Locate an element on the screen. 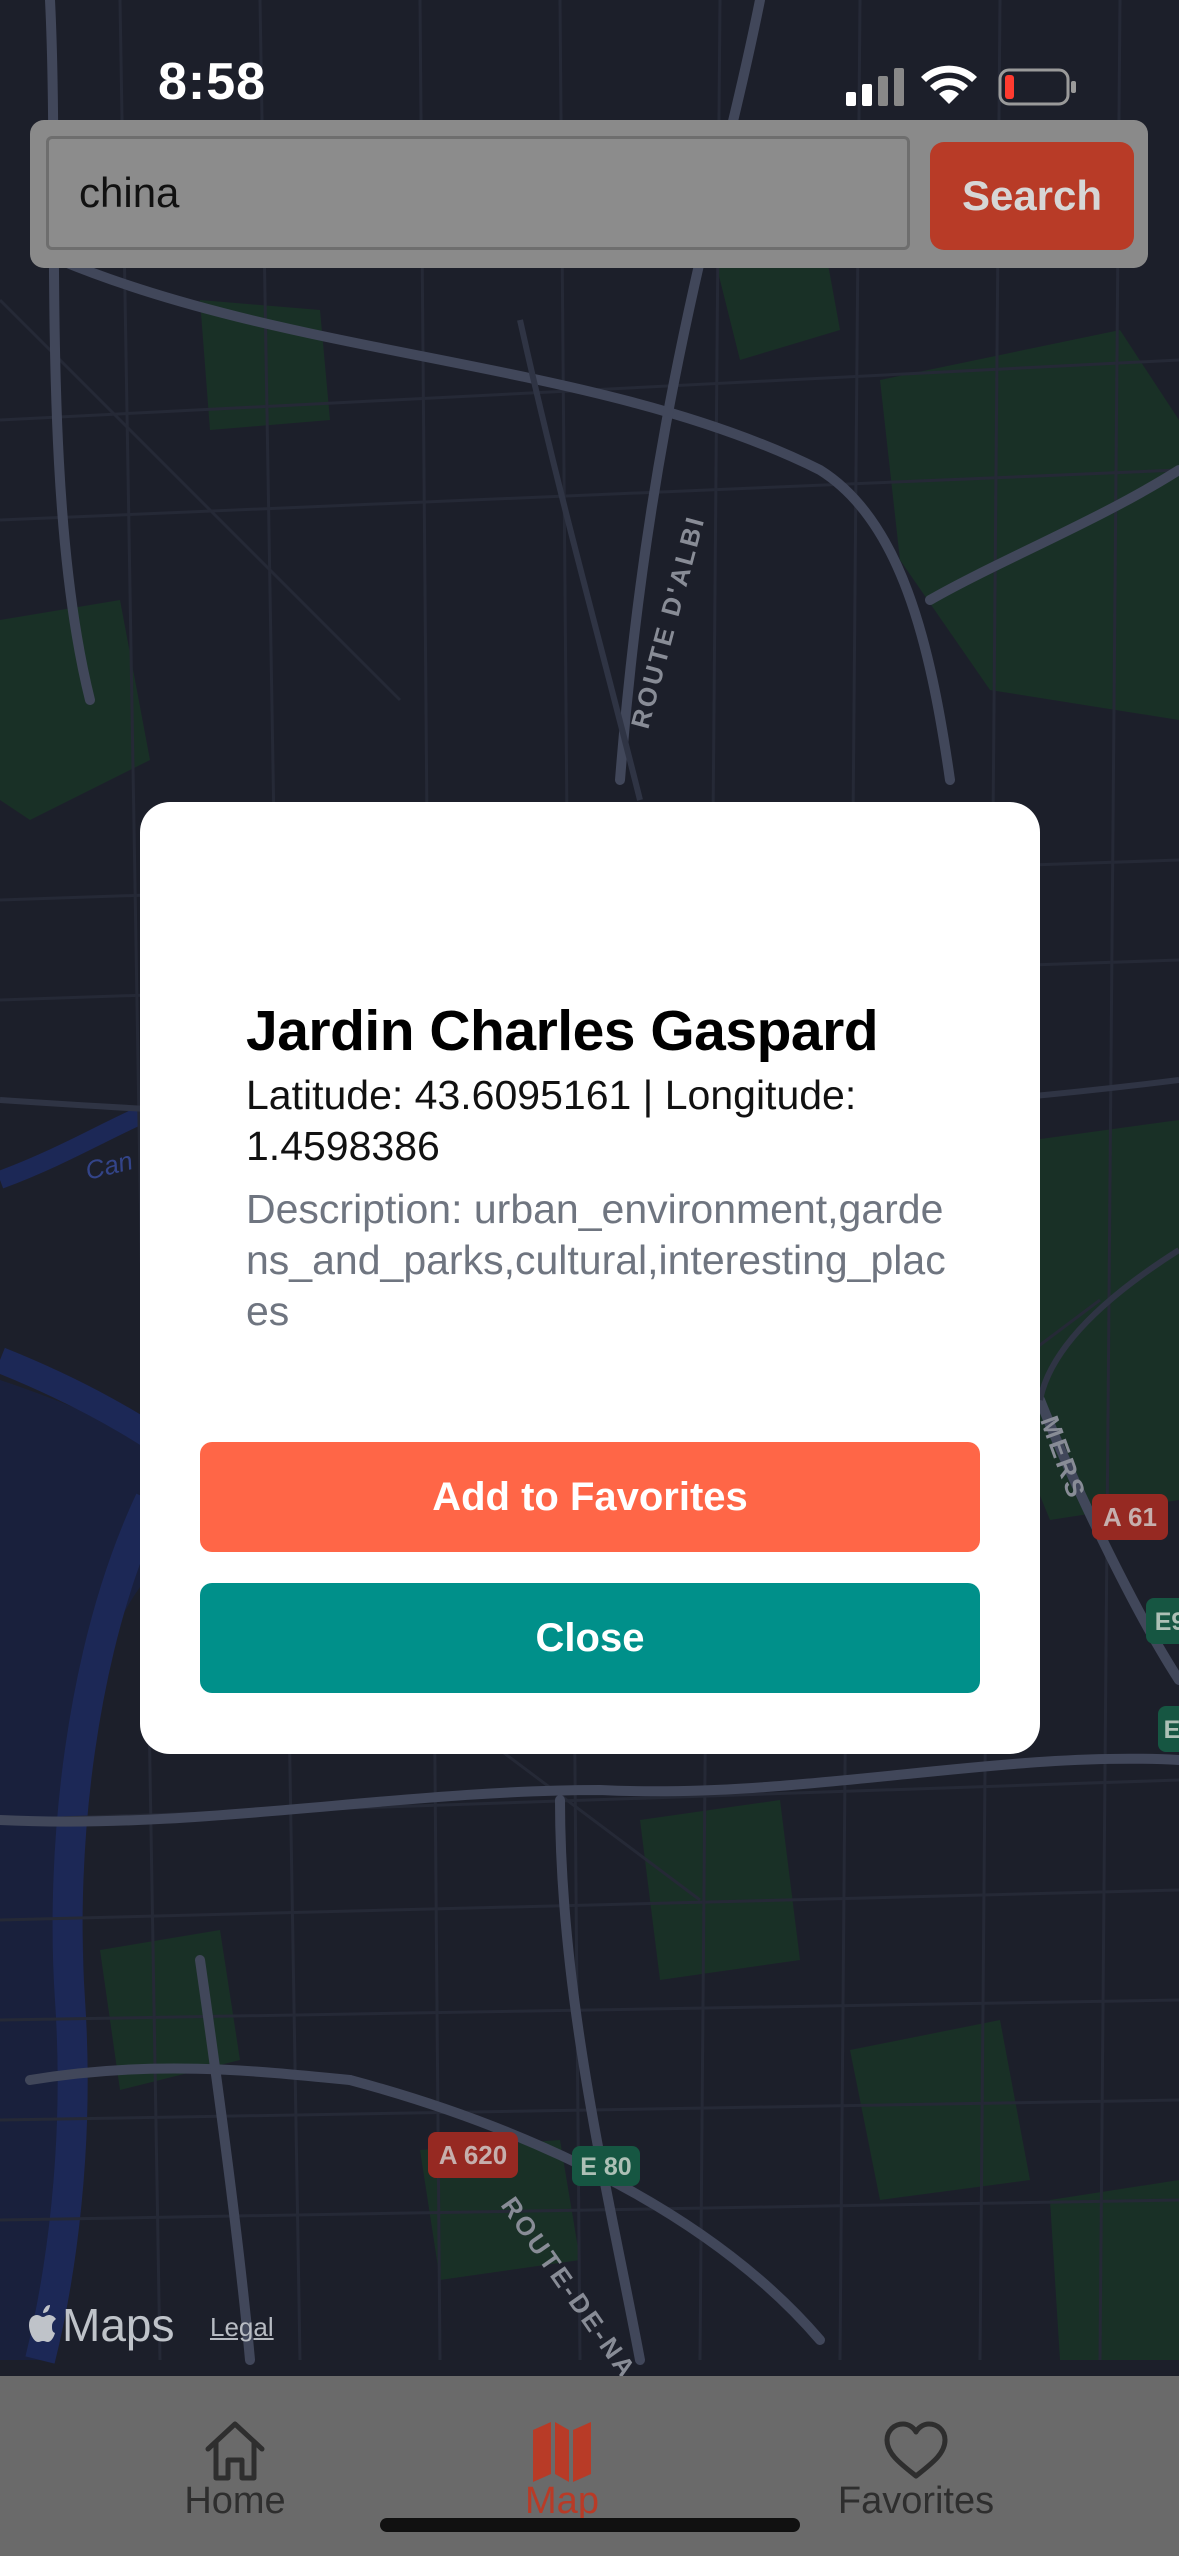  tab-home: Home is located at coordinates (235, 2451).